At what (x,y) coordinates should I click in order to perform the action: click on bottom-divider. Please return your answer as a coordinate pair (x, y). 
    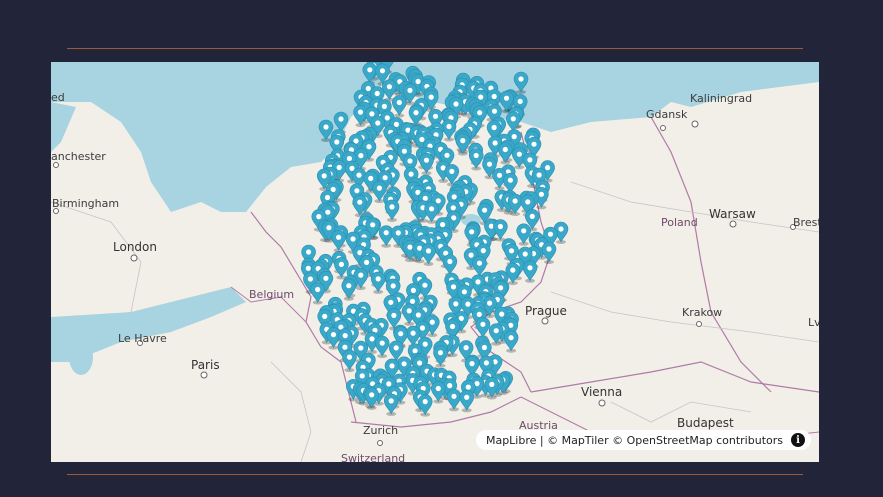
    Looking at the image, I should click on (435, 474).